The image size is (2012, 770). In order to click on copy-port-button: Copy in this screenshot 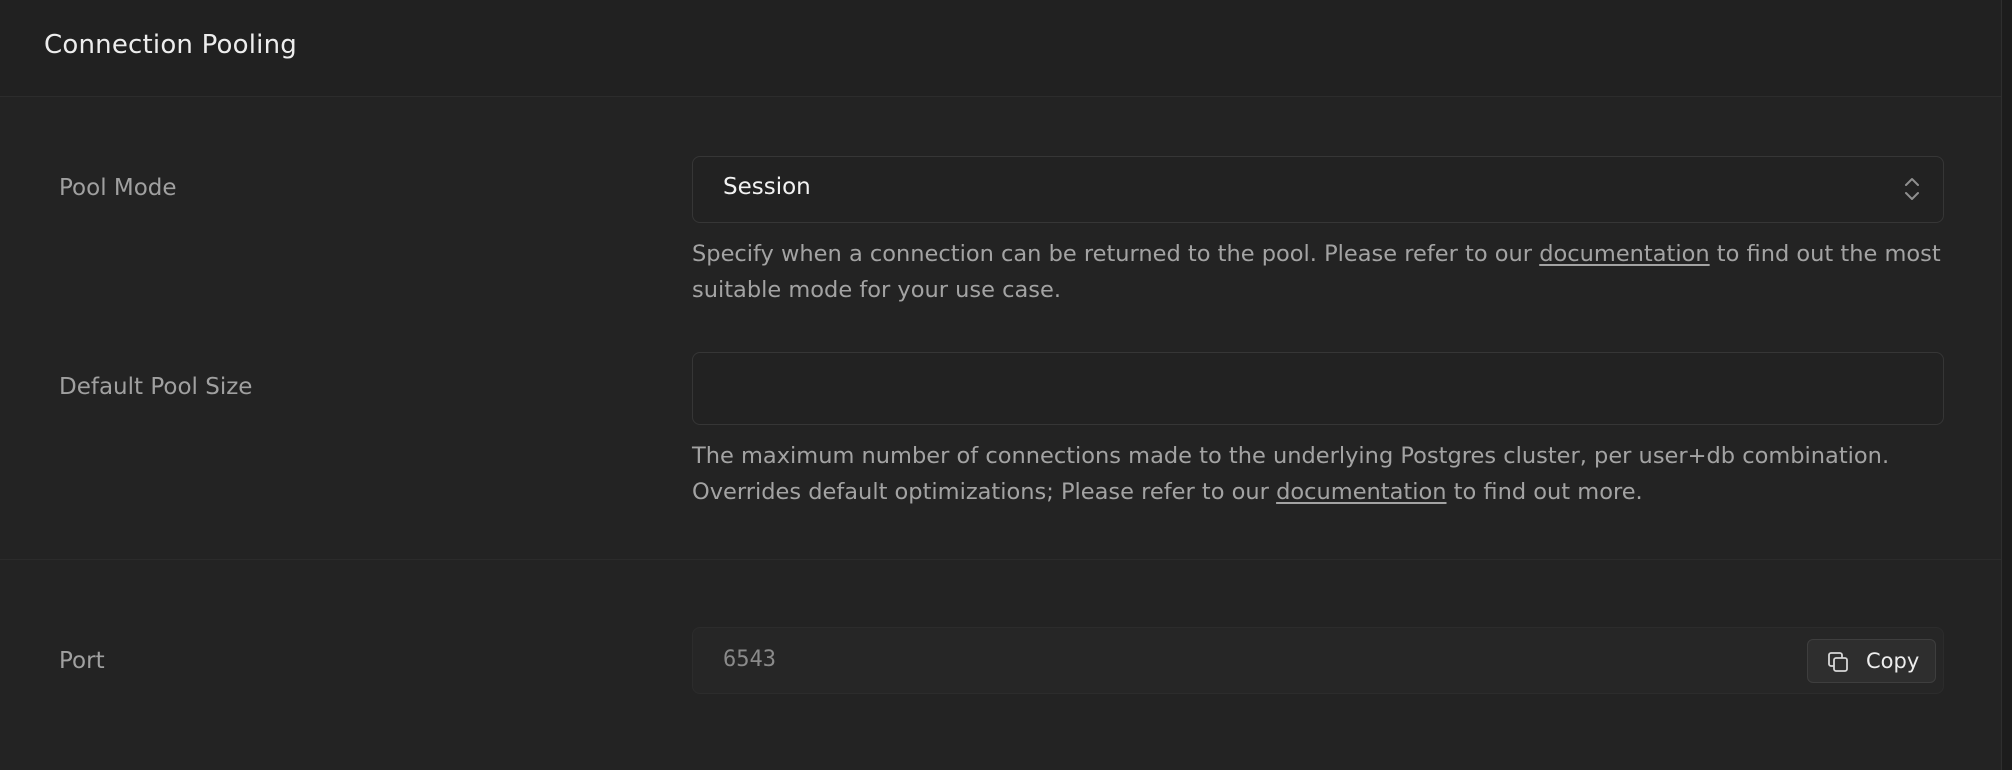, I will do `click(1871, 661)`.